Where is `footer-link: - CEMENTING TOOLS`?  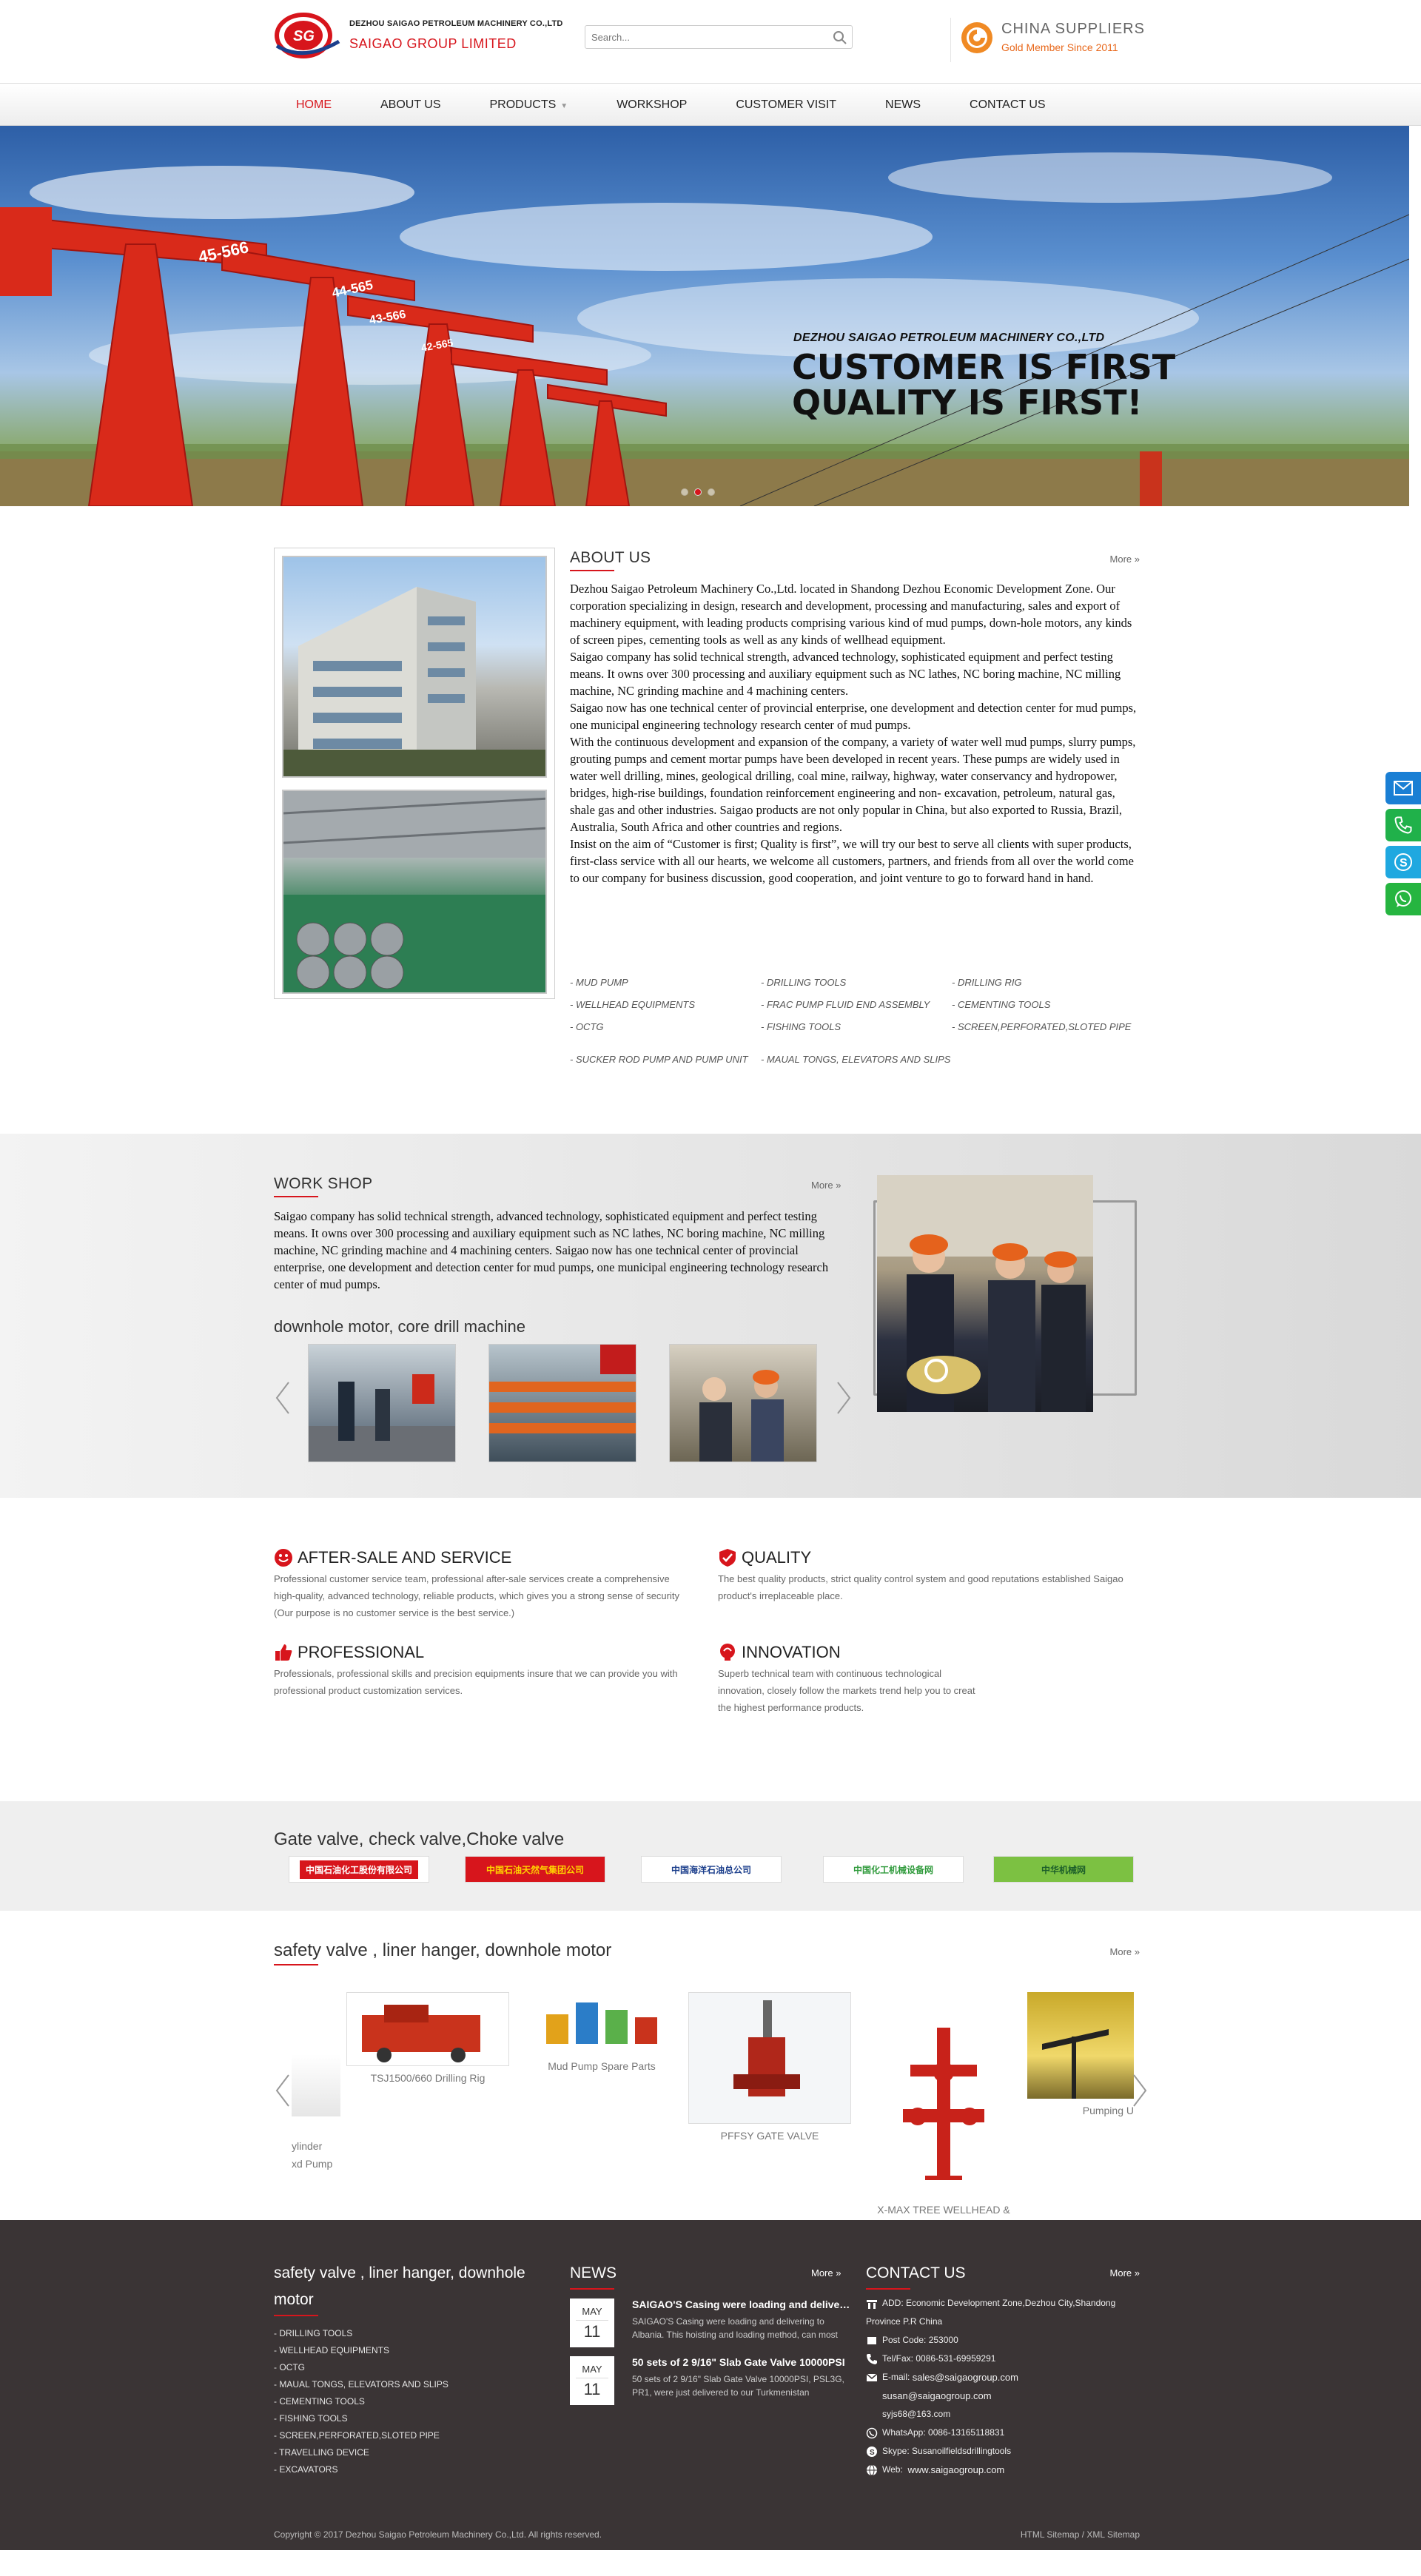
footer-link: - CEMENTING TOOLS is located at coordinates (415, 2401).